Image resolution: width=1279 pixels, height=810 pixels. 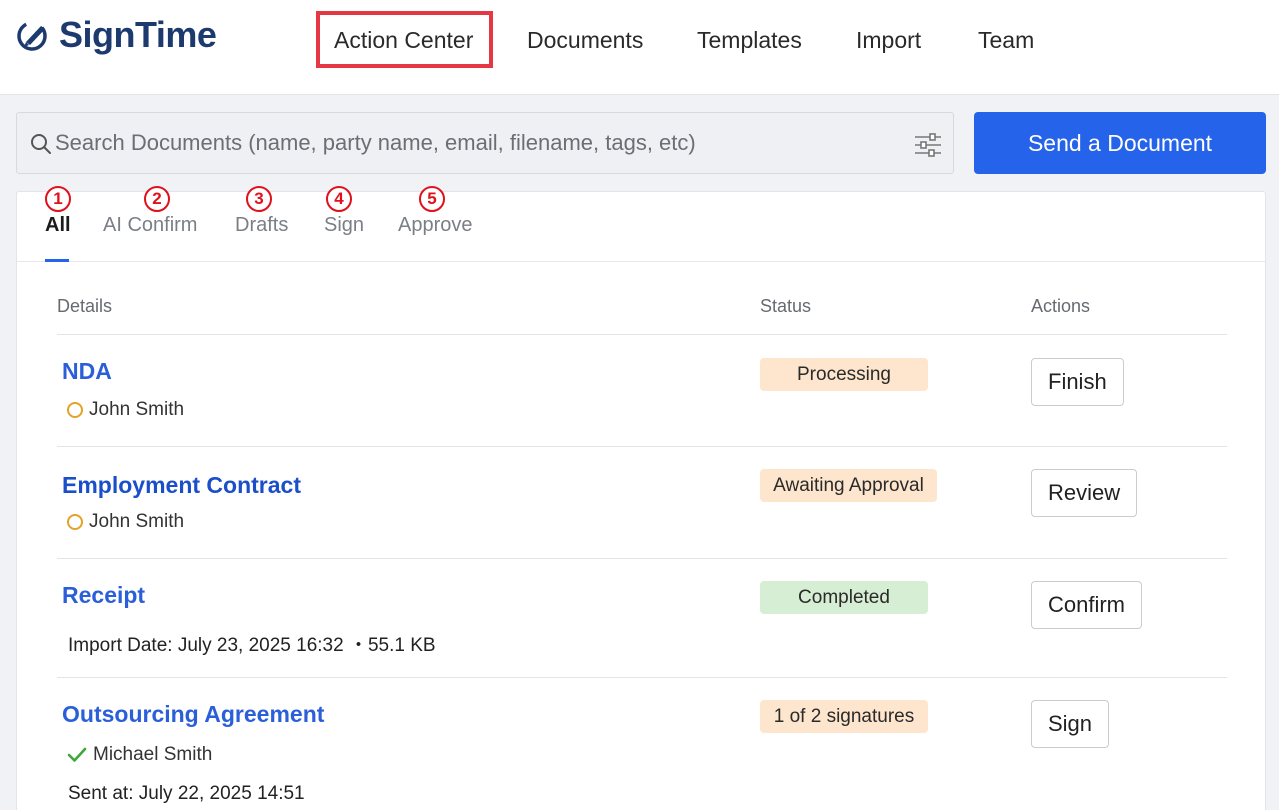 I want to click on search-input, so click(x=485, y=143).